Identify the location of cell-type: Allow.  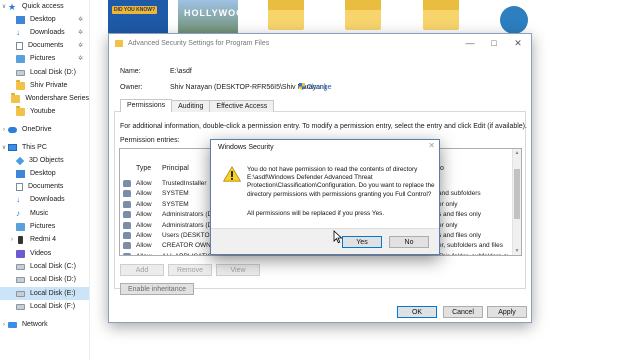
(144, 215).